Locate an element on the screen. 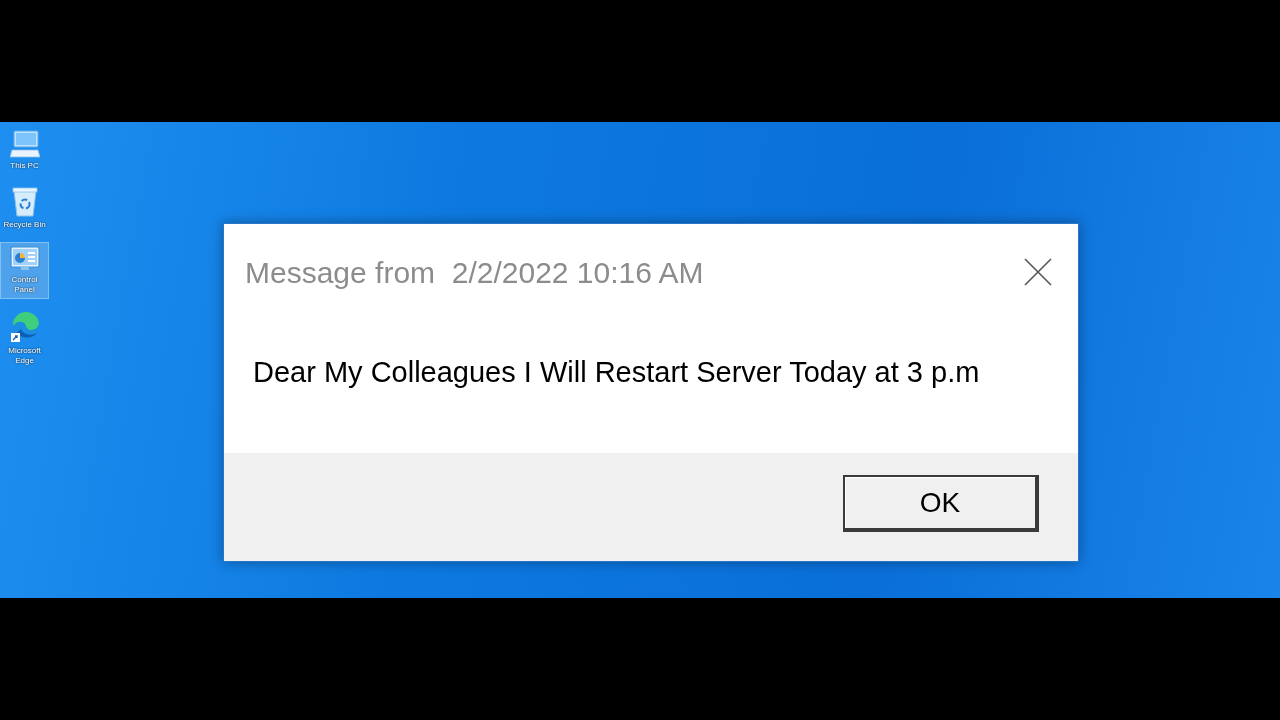 The height and width of the screenshot is (720, 1280). desktop-icon: Microsoft Edge is located at coordinates (24, 338).